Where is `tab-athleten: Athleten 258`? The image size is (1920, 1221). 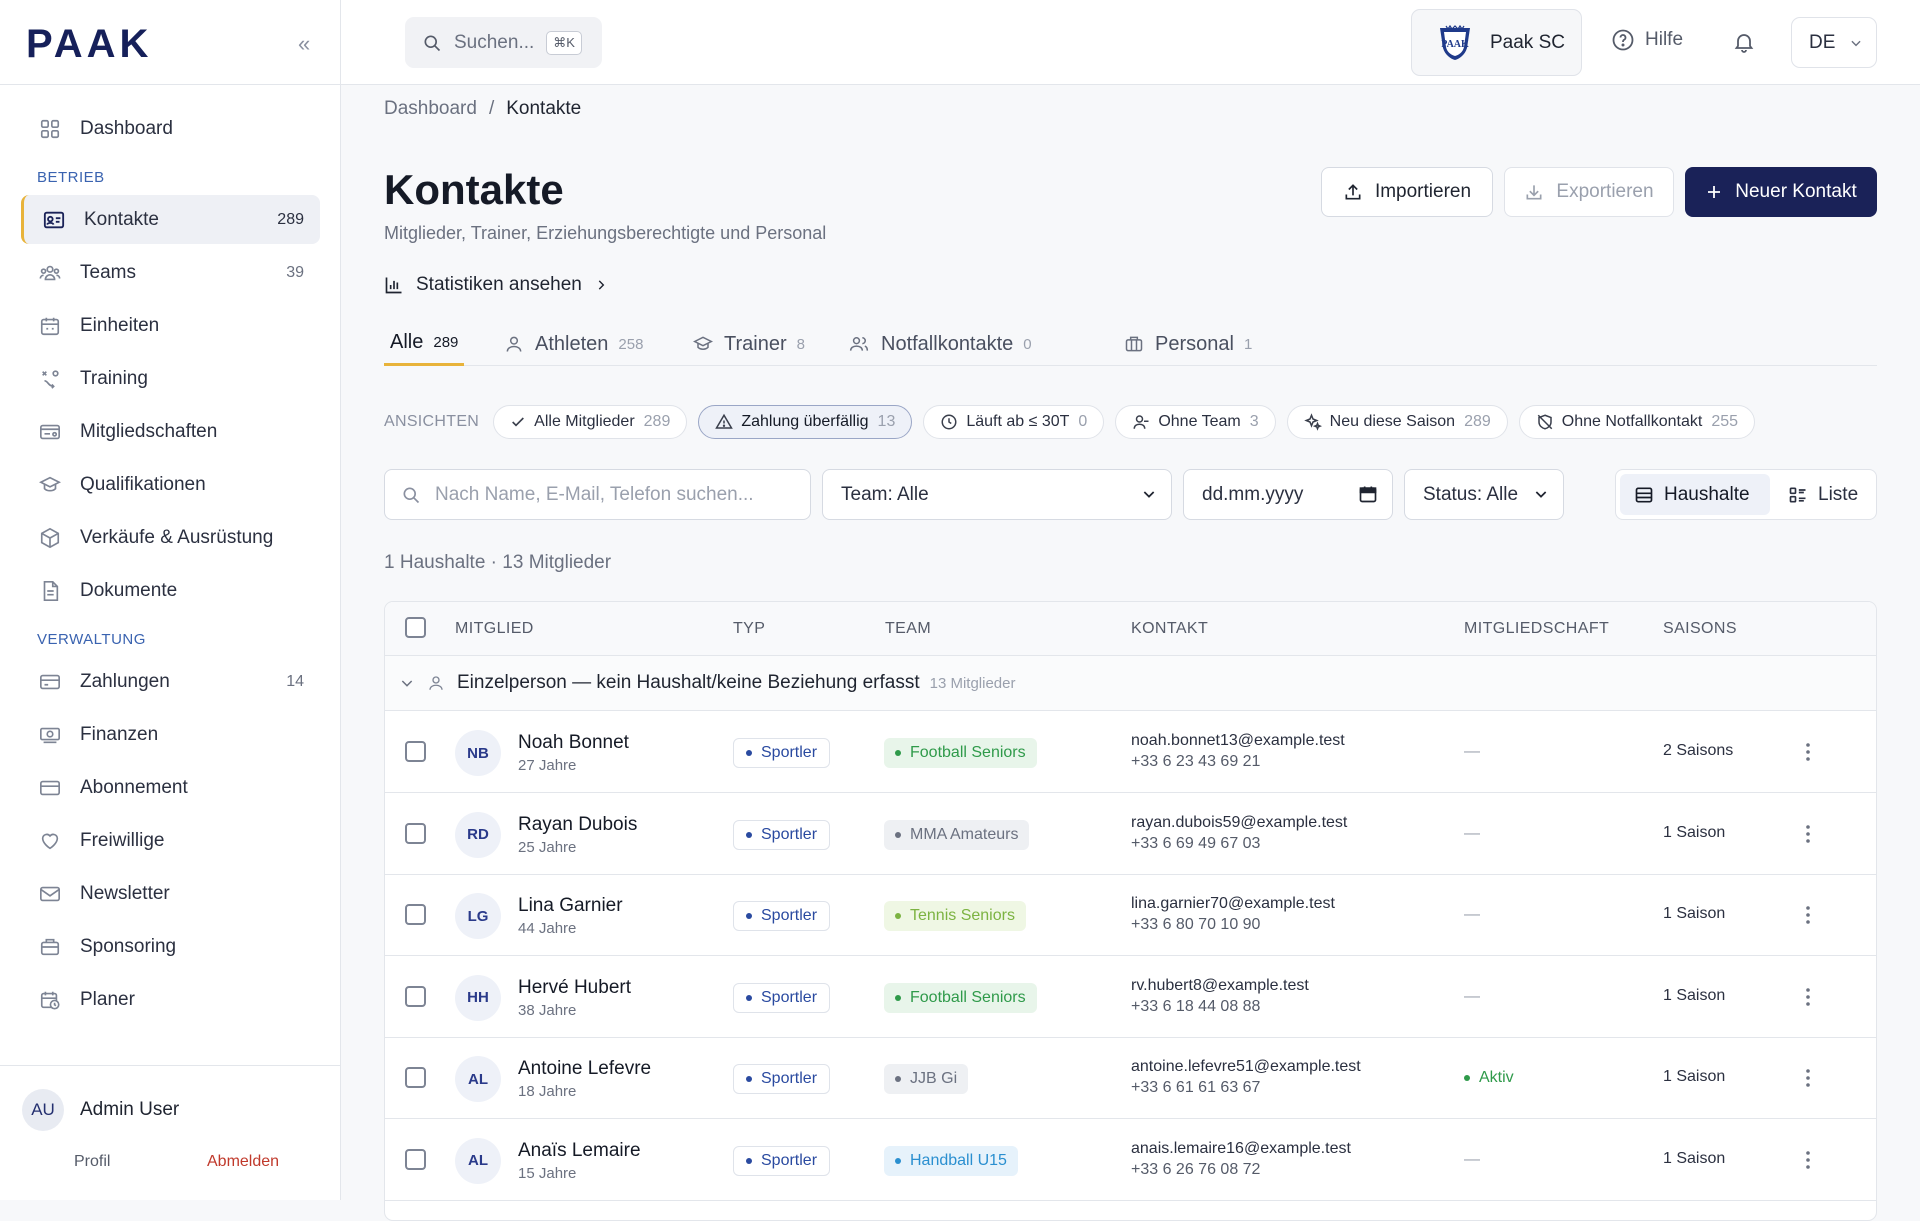 tab-athleten: Athleten 258 is located at coordinates (573, 344).